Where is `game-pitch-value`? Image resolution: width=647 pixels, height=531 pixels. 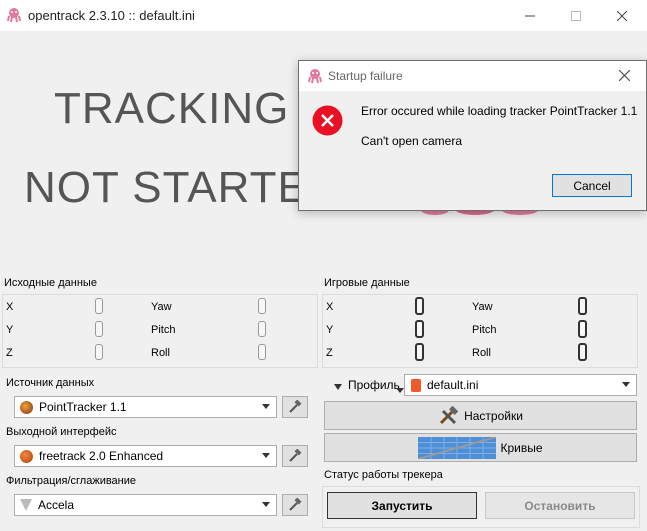
game-pitch-value is located at coordinates (582, 329).